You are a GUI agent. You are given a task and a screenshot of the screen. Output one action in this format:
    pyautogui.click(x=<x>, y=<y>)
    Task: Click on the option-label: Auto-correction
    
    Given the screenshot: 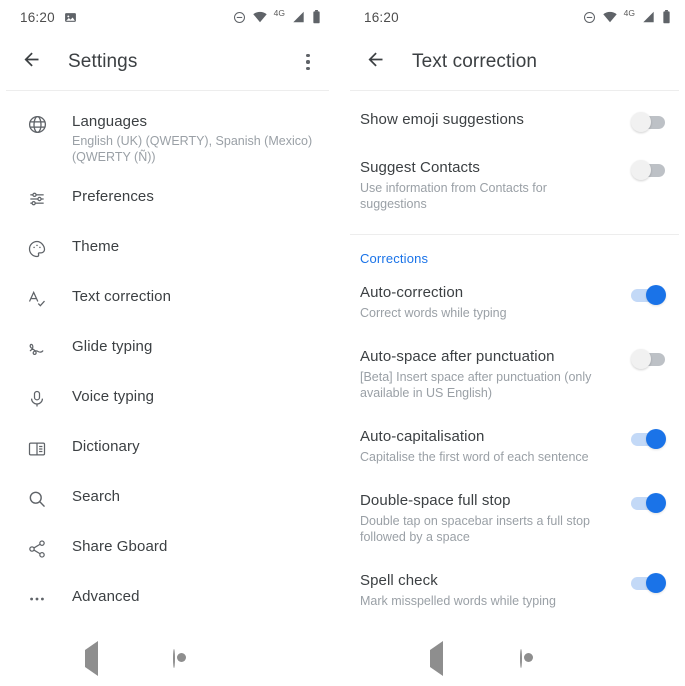 What is the action you would take?
    pyautogui.click(x=412, y=292)
    